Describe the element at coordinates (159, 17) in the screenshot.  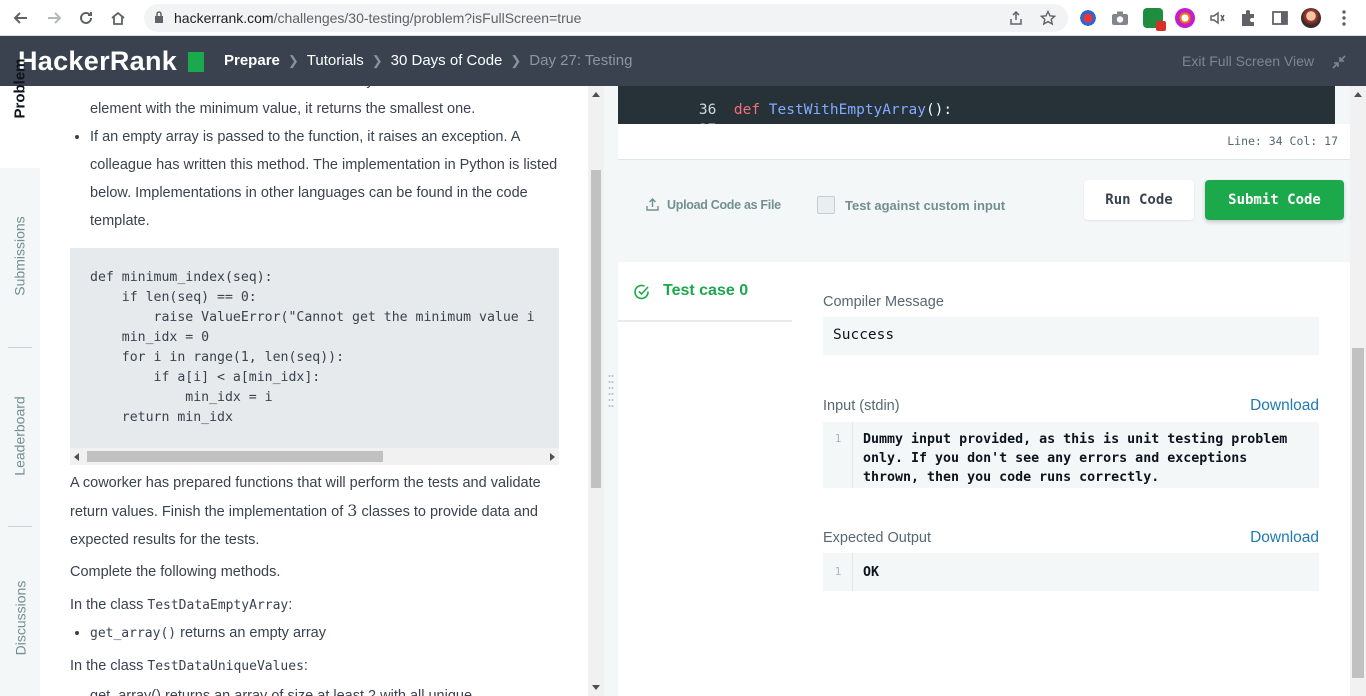
I see `lock-icon` at that location.